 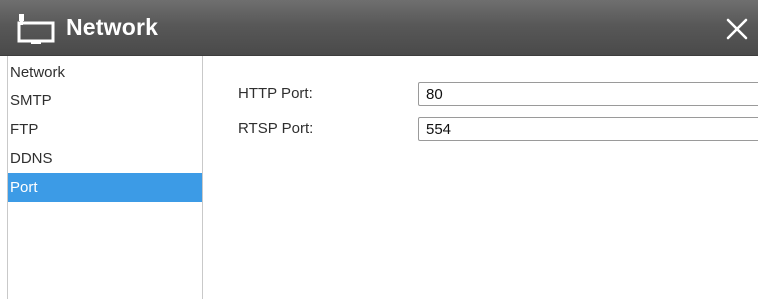 I want to click on sidebar-item-network: Network, so click(x=105, y=74).